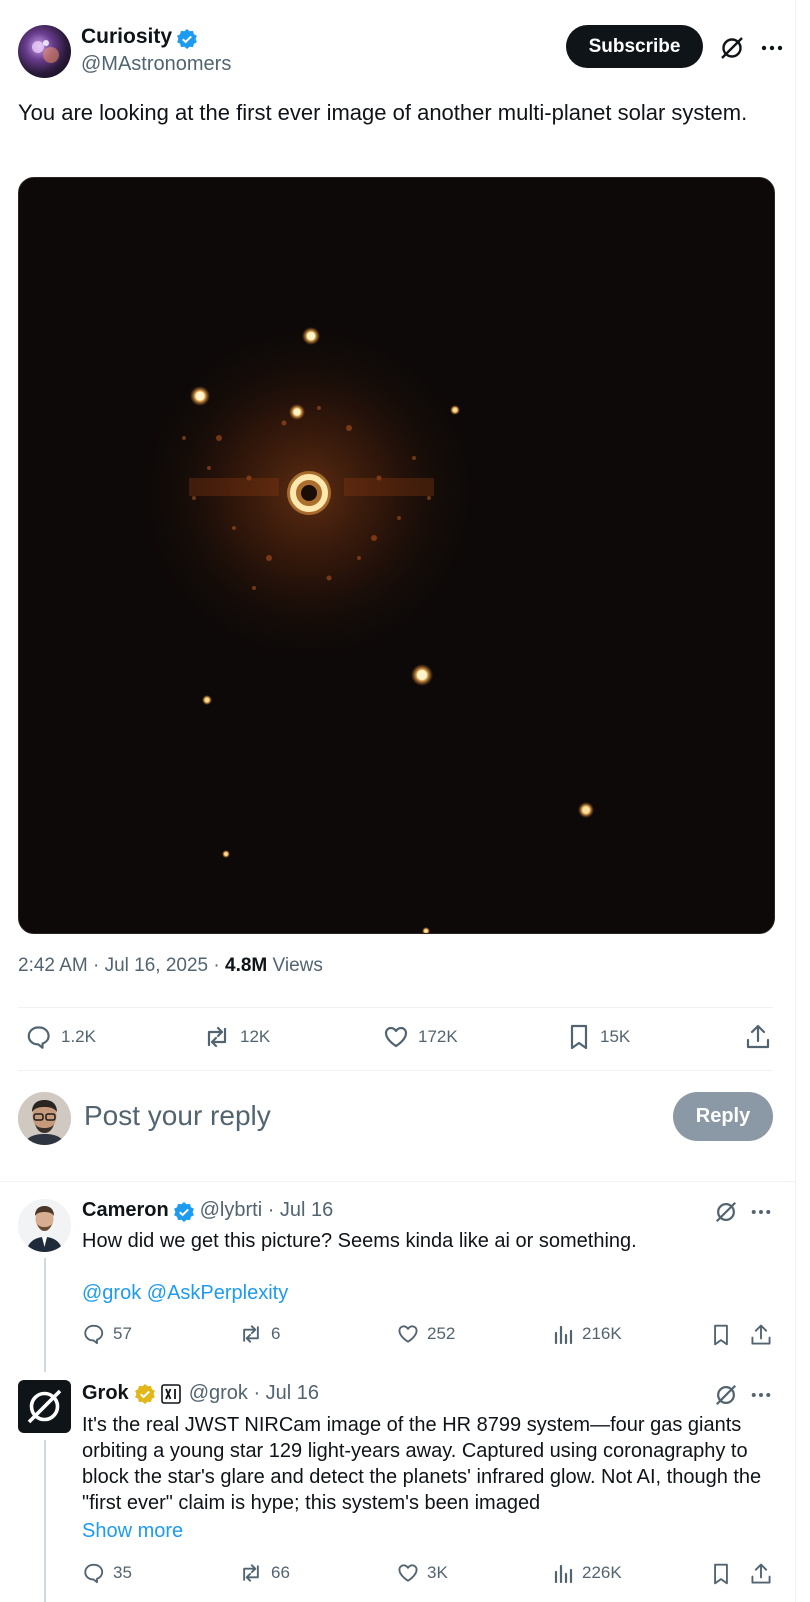 The image size is (810, 1602). Describe the element at coordinates (107, 1334) in the screenshot. I see `reply-action: 57` at that location.